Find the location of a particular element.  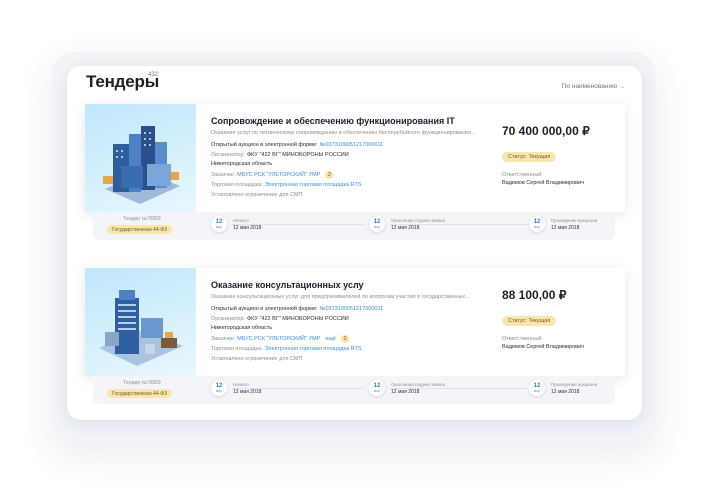

chevron-down-icon: ⌄ is located at coordinates (622, 87).